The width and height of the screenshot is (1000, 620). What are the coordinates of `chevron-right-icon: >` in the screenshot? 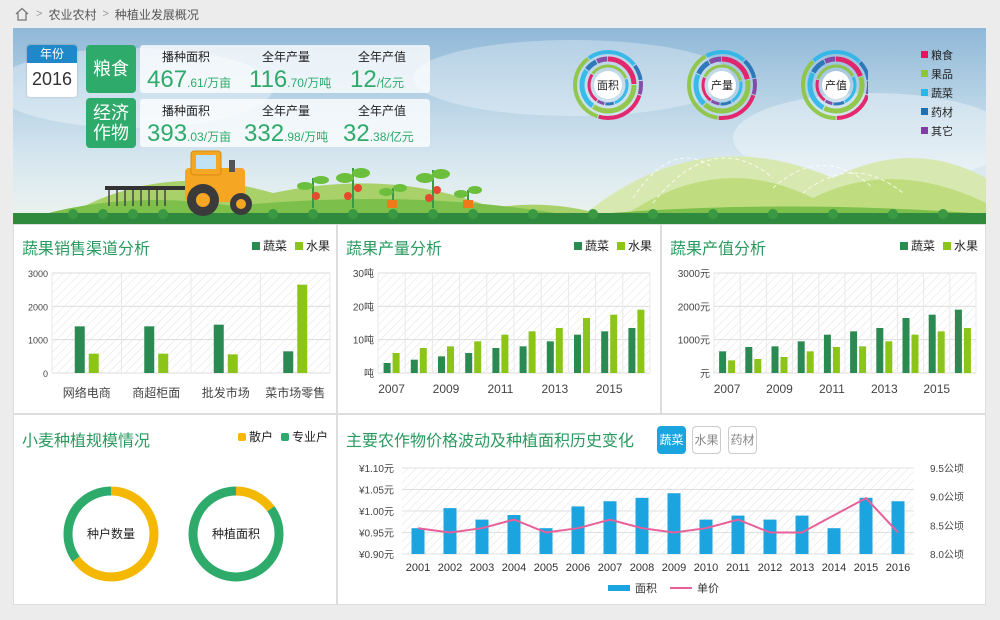 It's located at (105, 14).